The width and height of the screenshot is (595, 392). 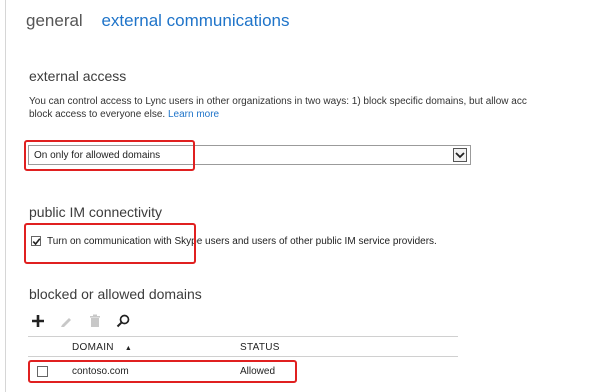 I want to click on public-im-heading: public IM connectivity, so click(x=96, y=212).